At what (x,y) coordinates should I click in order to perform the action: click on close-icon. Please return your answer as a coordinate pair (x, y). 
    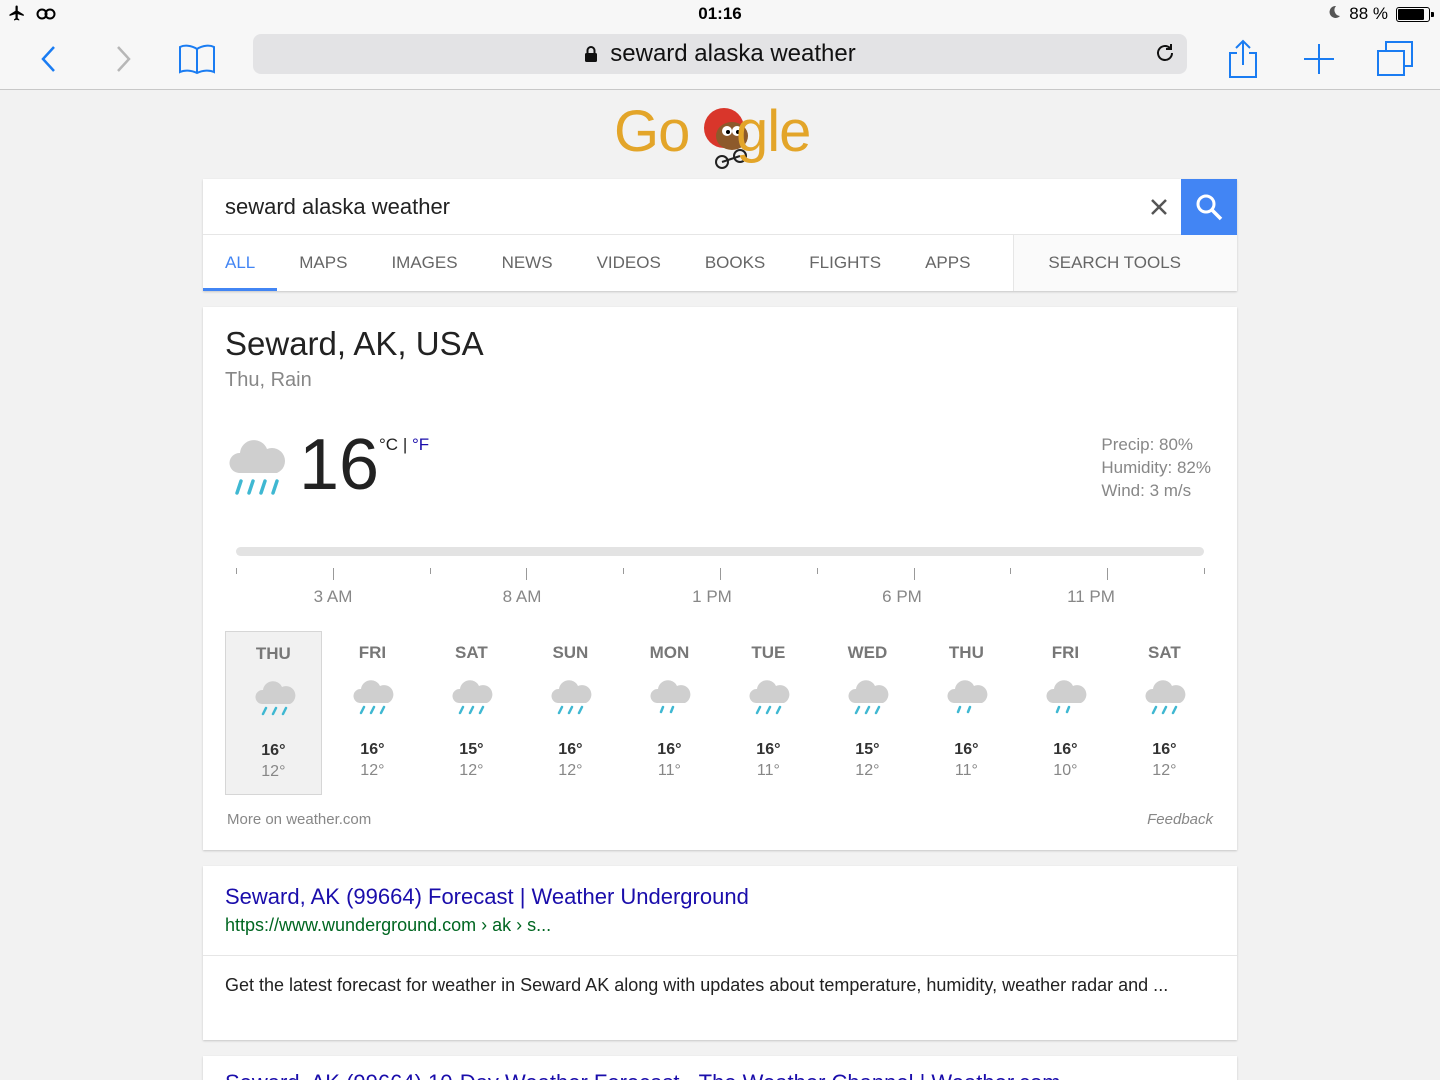
    Looking at the image, I should click on (1159, 207).